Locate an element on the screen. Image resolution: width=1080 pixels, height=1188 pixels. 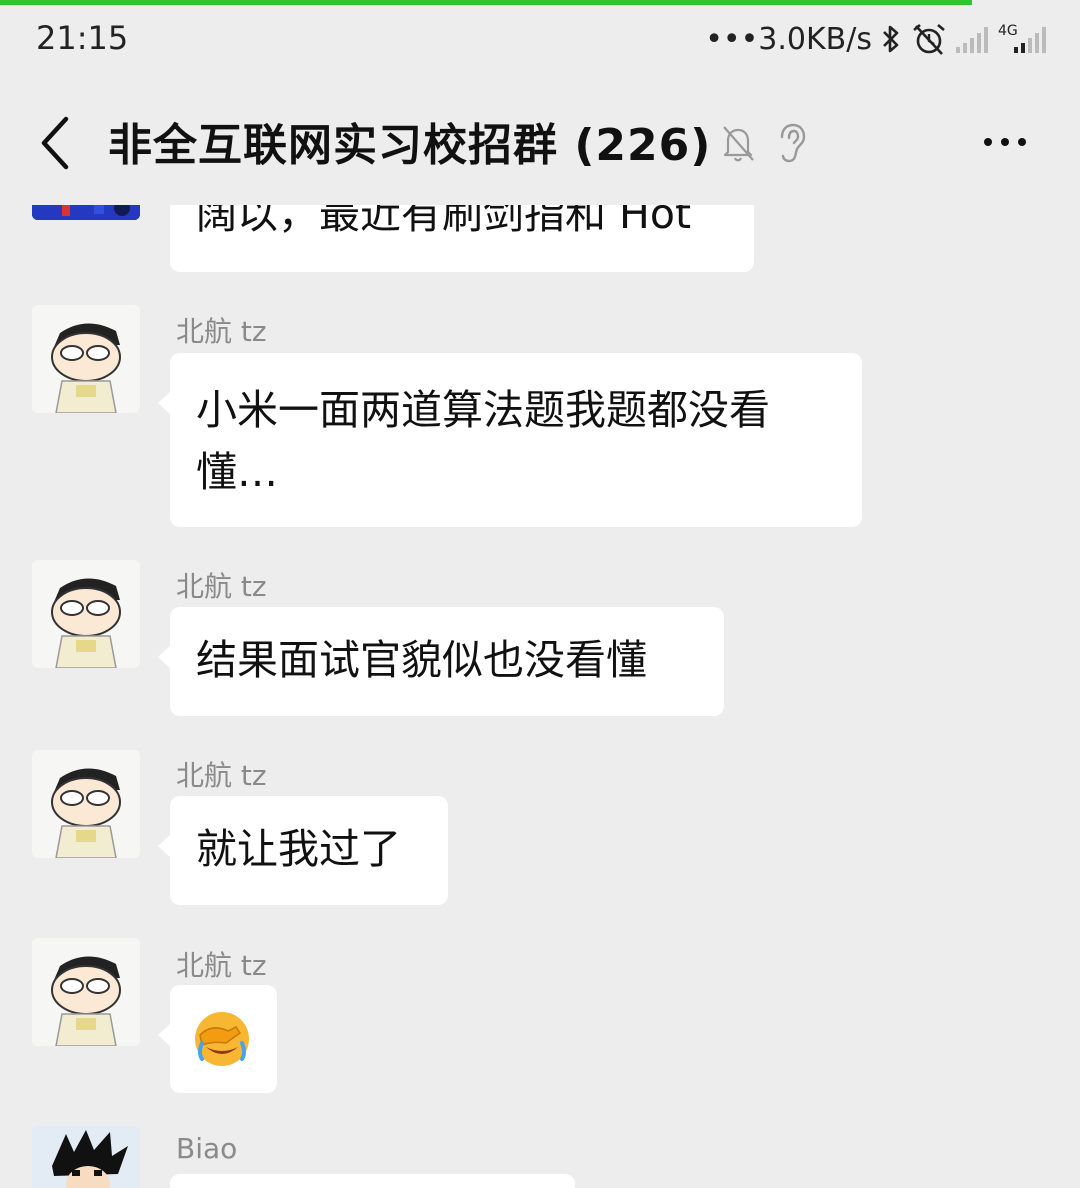
message-item: 阔以，最近有刷剑指和 Hot is located at coordinates (540, 240).